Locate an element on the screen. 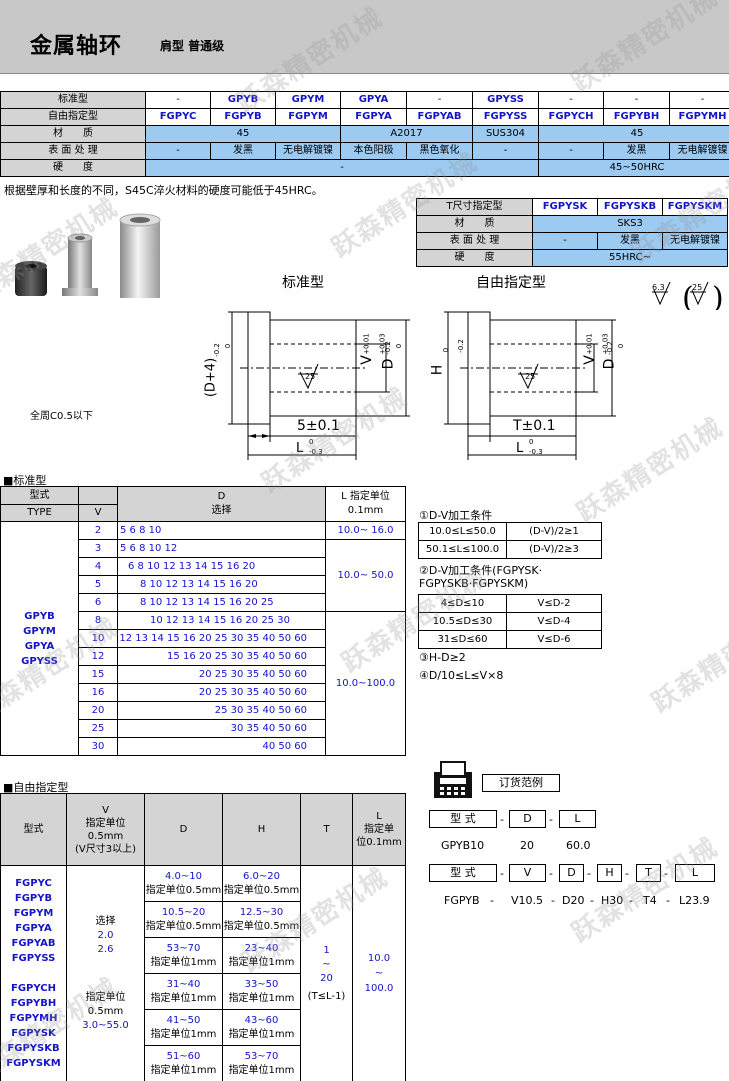 The image size is (729, 1081). cond-cell: V≤D-4 is located at coordinates (554, 621).